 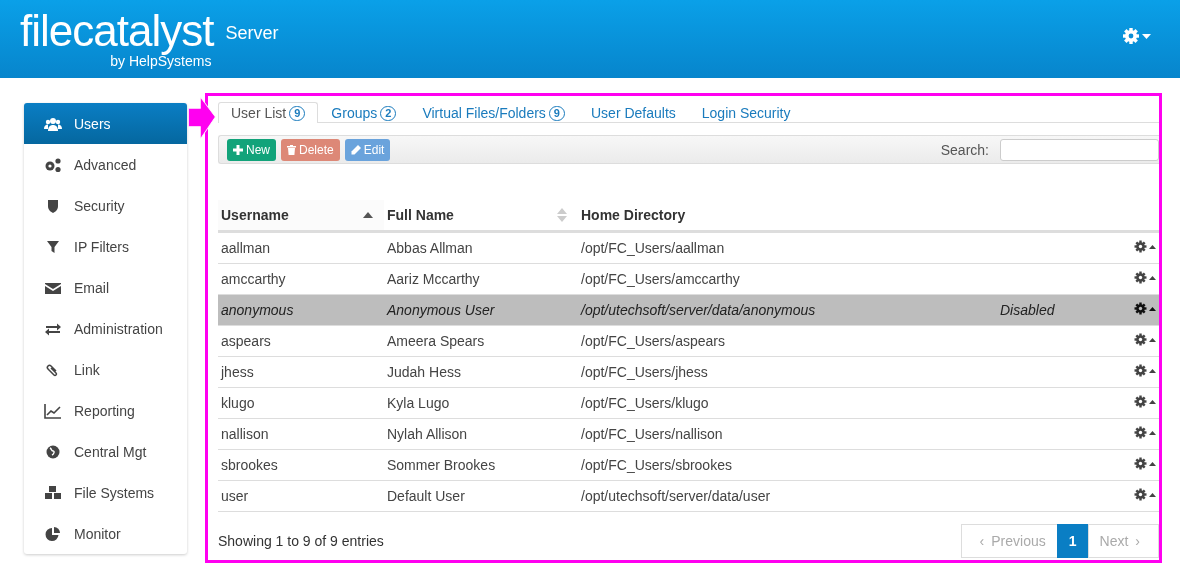 I want to click on column-header: Home Directory, so click(x=787, y=216).